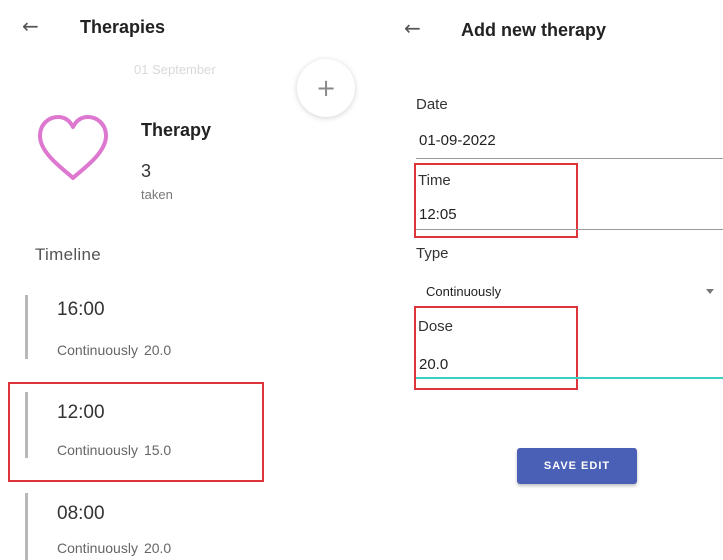  Describe the element at coordinates (145, 526) in the screenshot. I see `timeline-item: 08:00 Continuously 20.0` at that location.